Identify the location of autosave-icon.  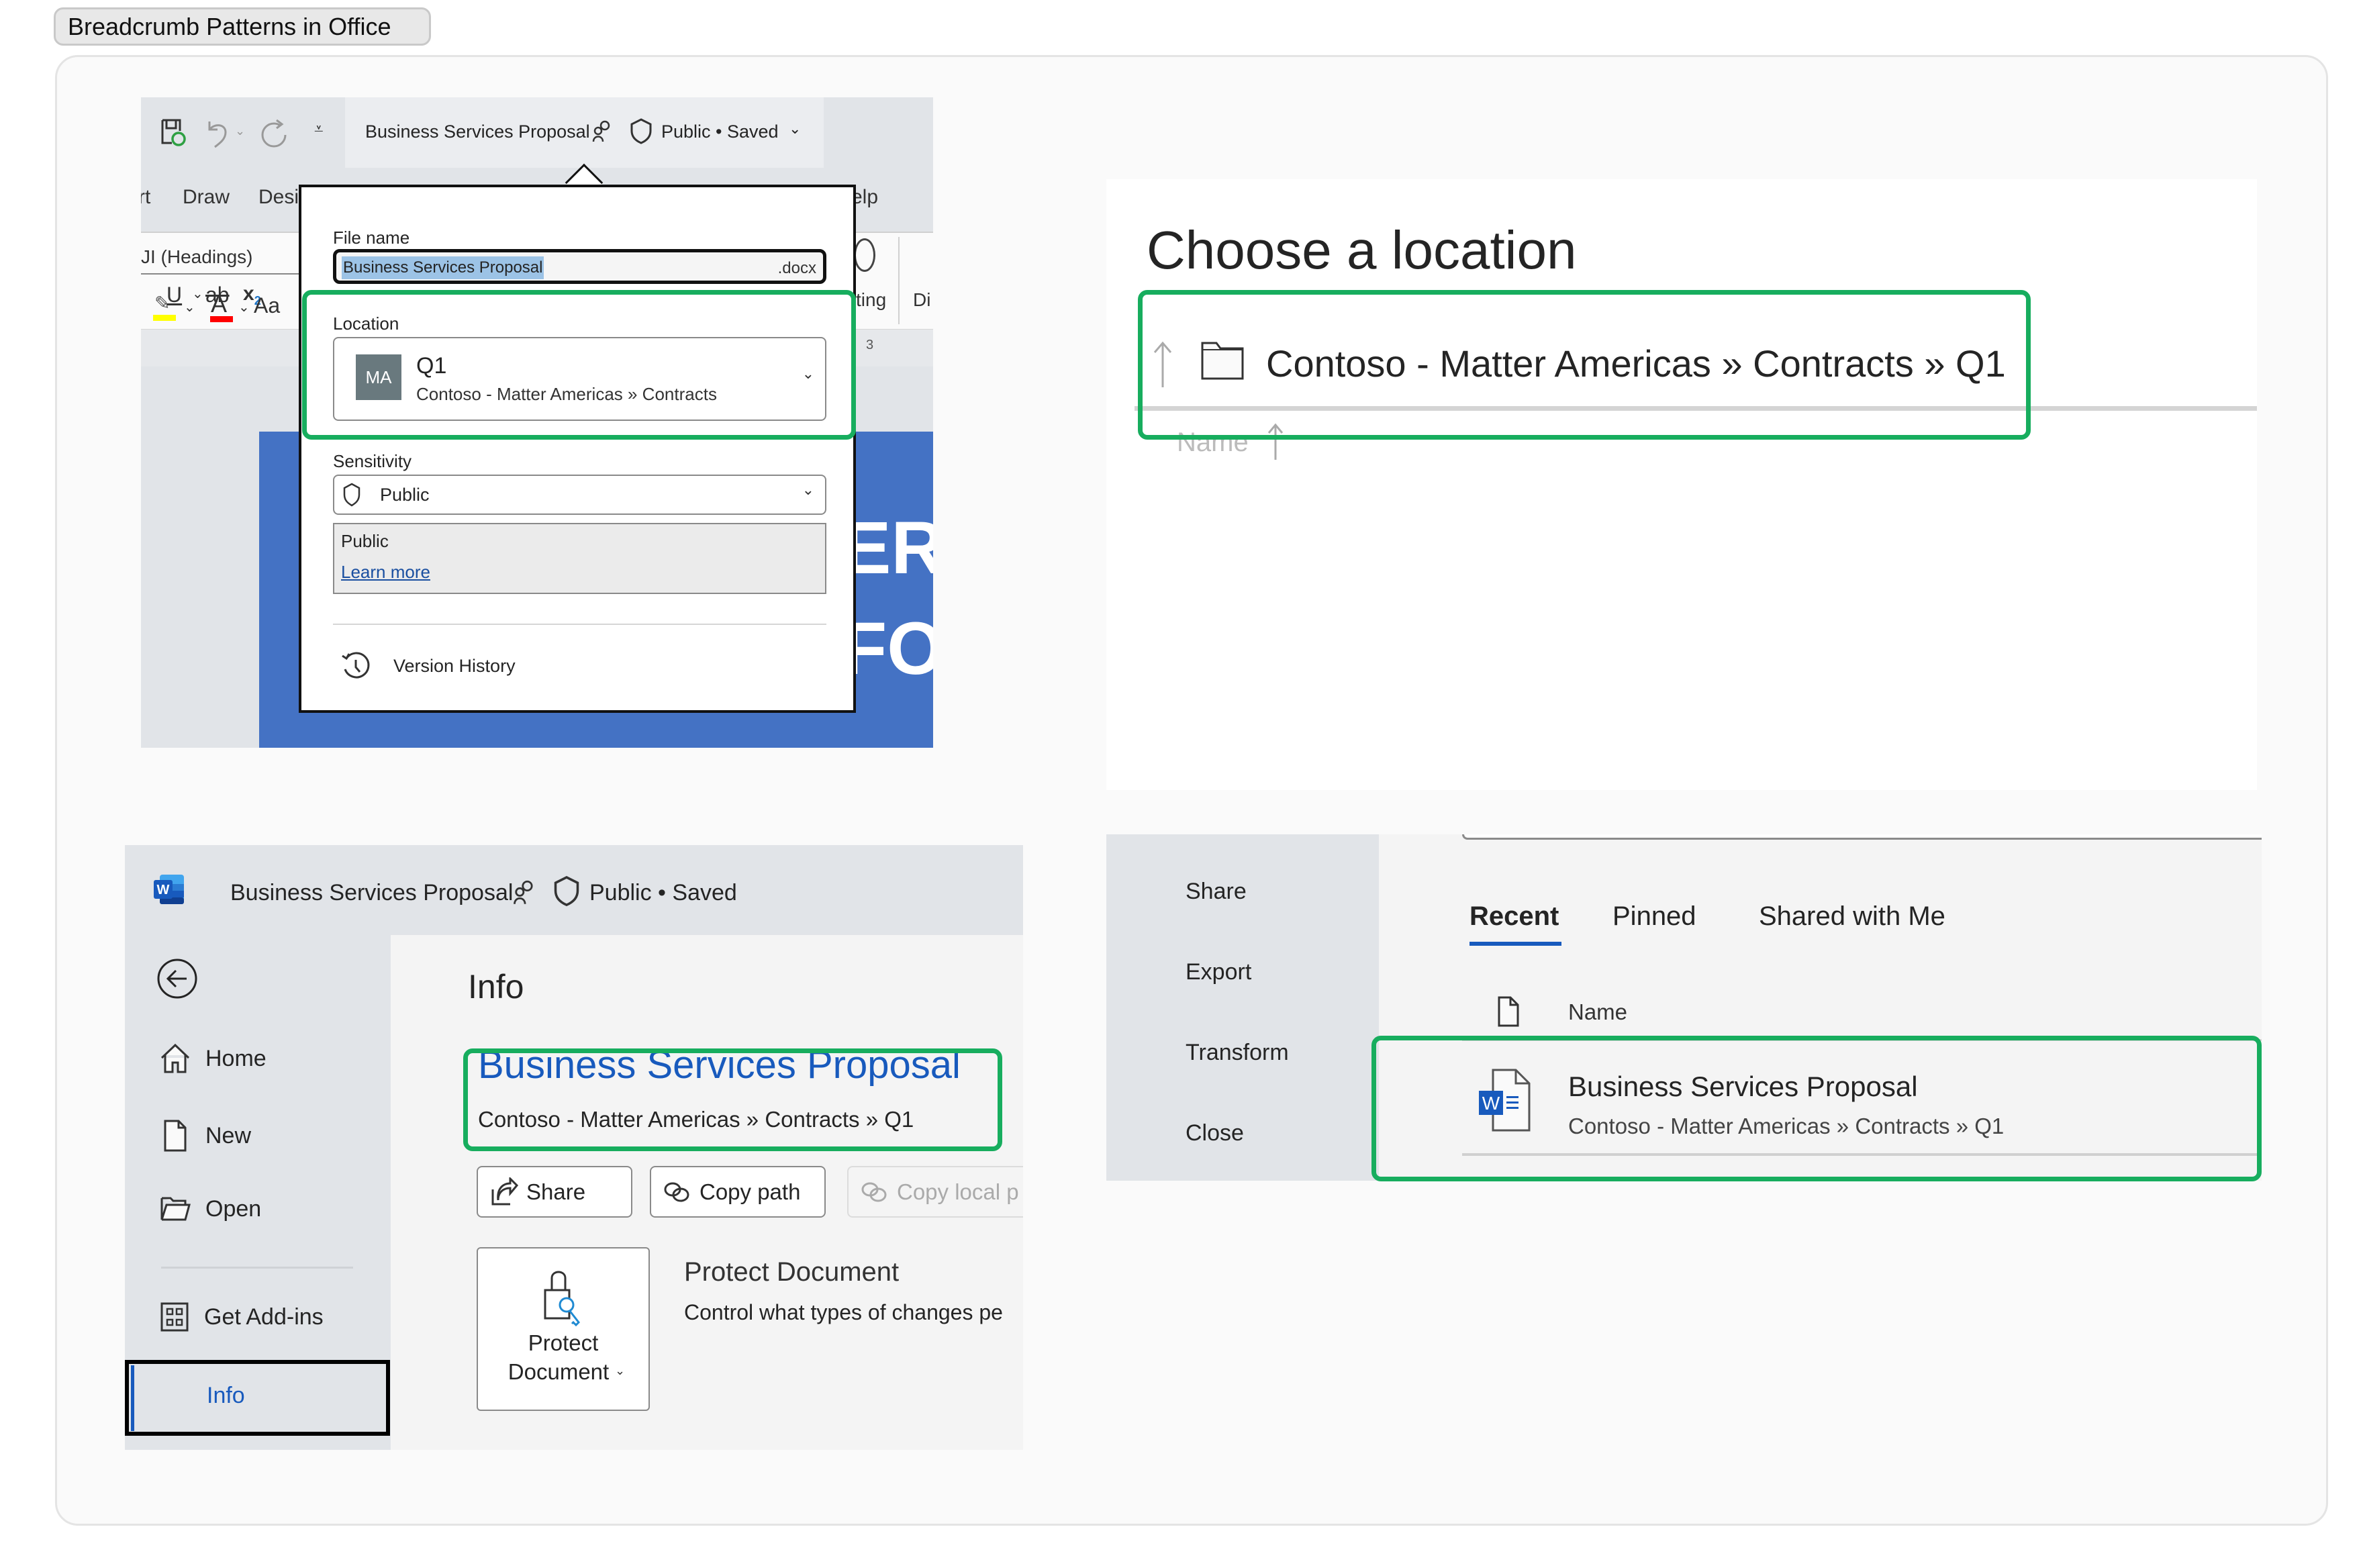
(173, 132).